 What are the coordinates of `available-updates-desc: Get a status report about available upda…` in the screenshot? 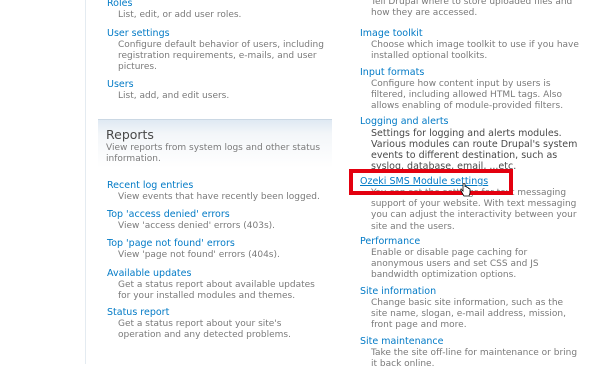 It's located at (216, 291).